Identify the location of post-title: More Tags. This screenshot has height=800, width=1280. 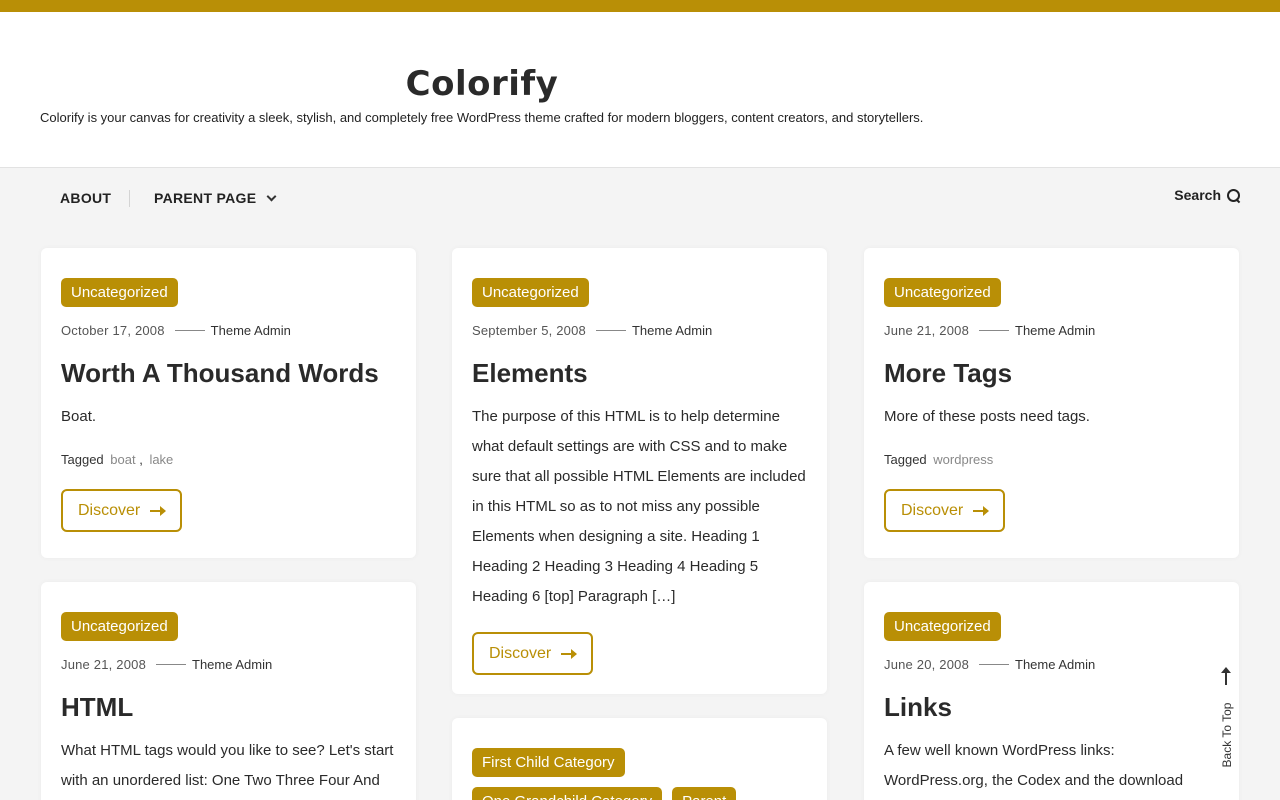
(1051, 373).